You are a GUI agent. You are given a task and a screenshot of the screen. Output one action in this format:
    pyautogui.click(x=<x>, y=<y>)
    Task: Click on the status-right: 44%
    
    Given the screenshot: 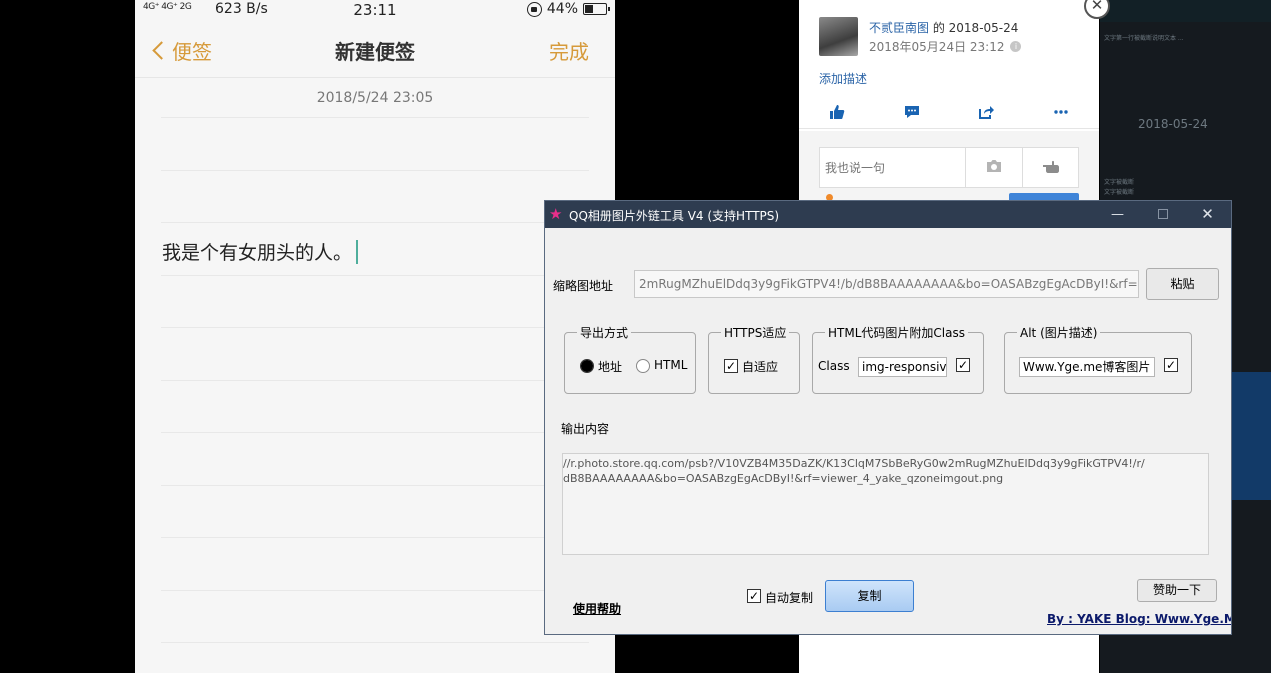 What is the action you would take?
    pyautogui.click(x=568, y=9)
    